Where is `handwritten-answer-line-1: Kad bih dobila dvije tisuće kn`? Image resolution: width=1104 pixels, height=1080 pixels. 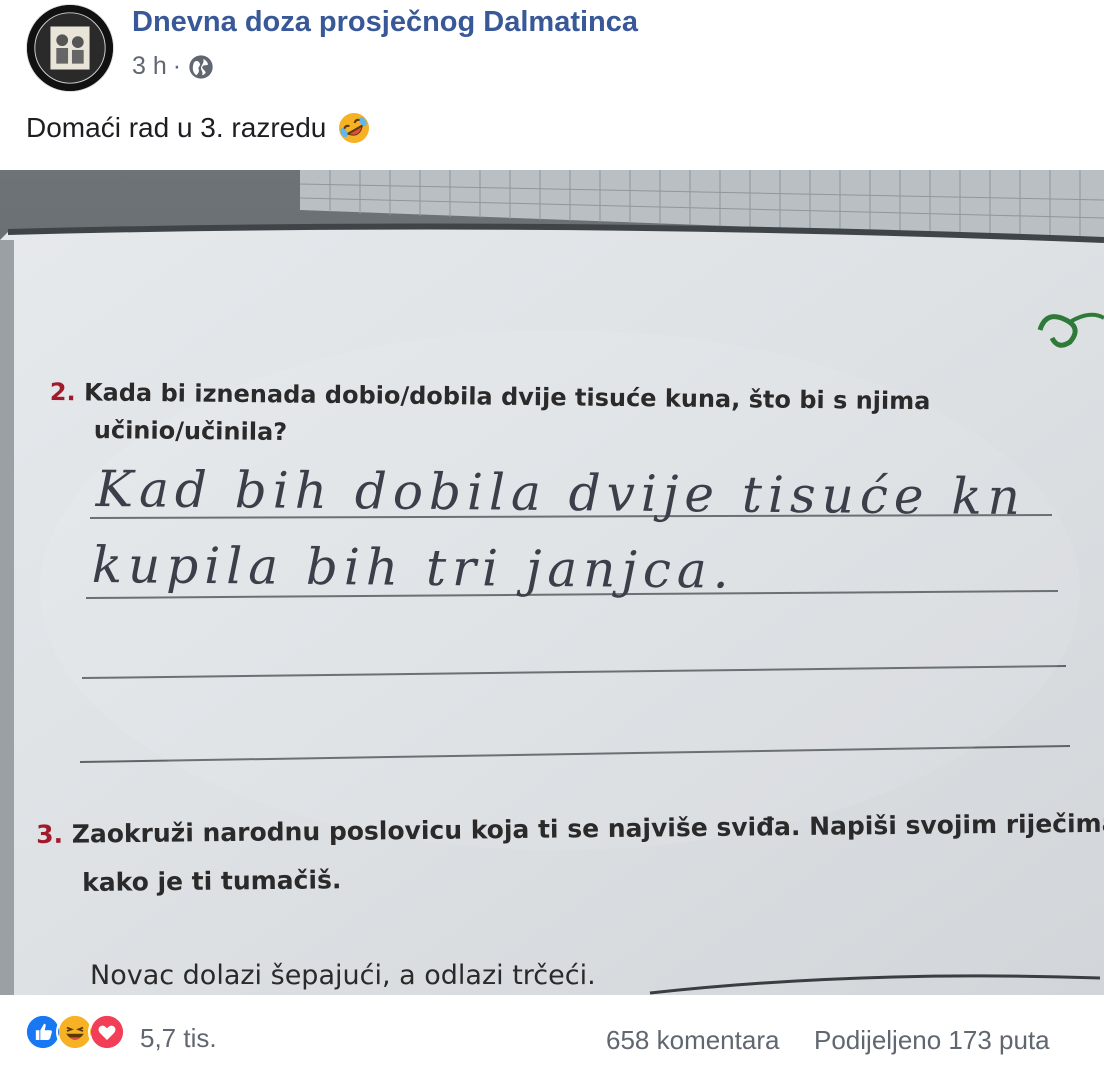
handwritten-answer-line-1: Kad bih dobila dvije tisuće kn is located at coordinates (561, 493).